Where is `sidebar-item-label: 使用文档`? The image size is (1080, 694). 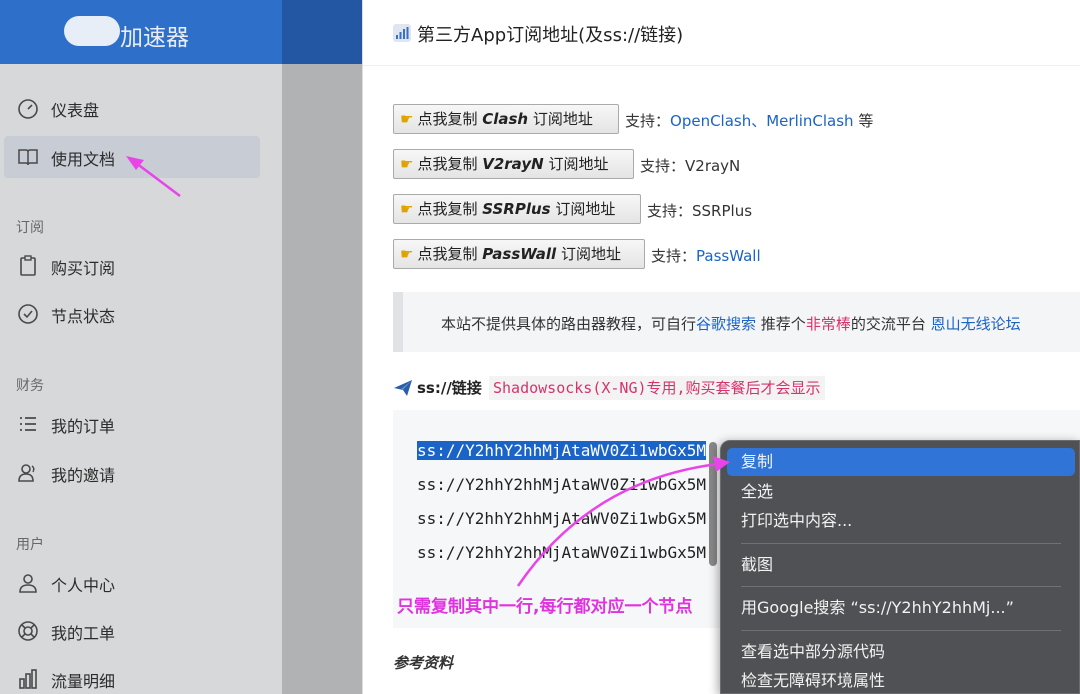
sidebar-item-label: 使用文档 is located at coordinates (83, 159).